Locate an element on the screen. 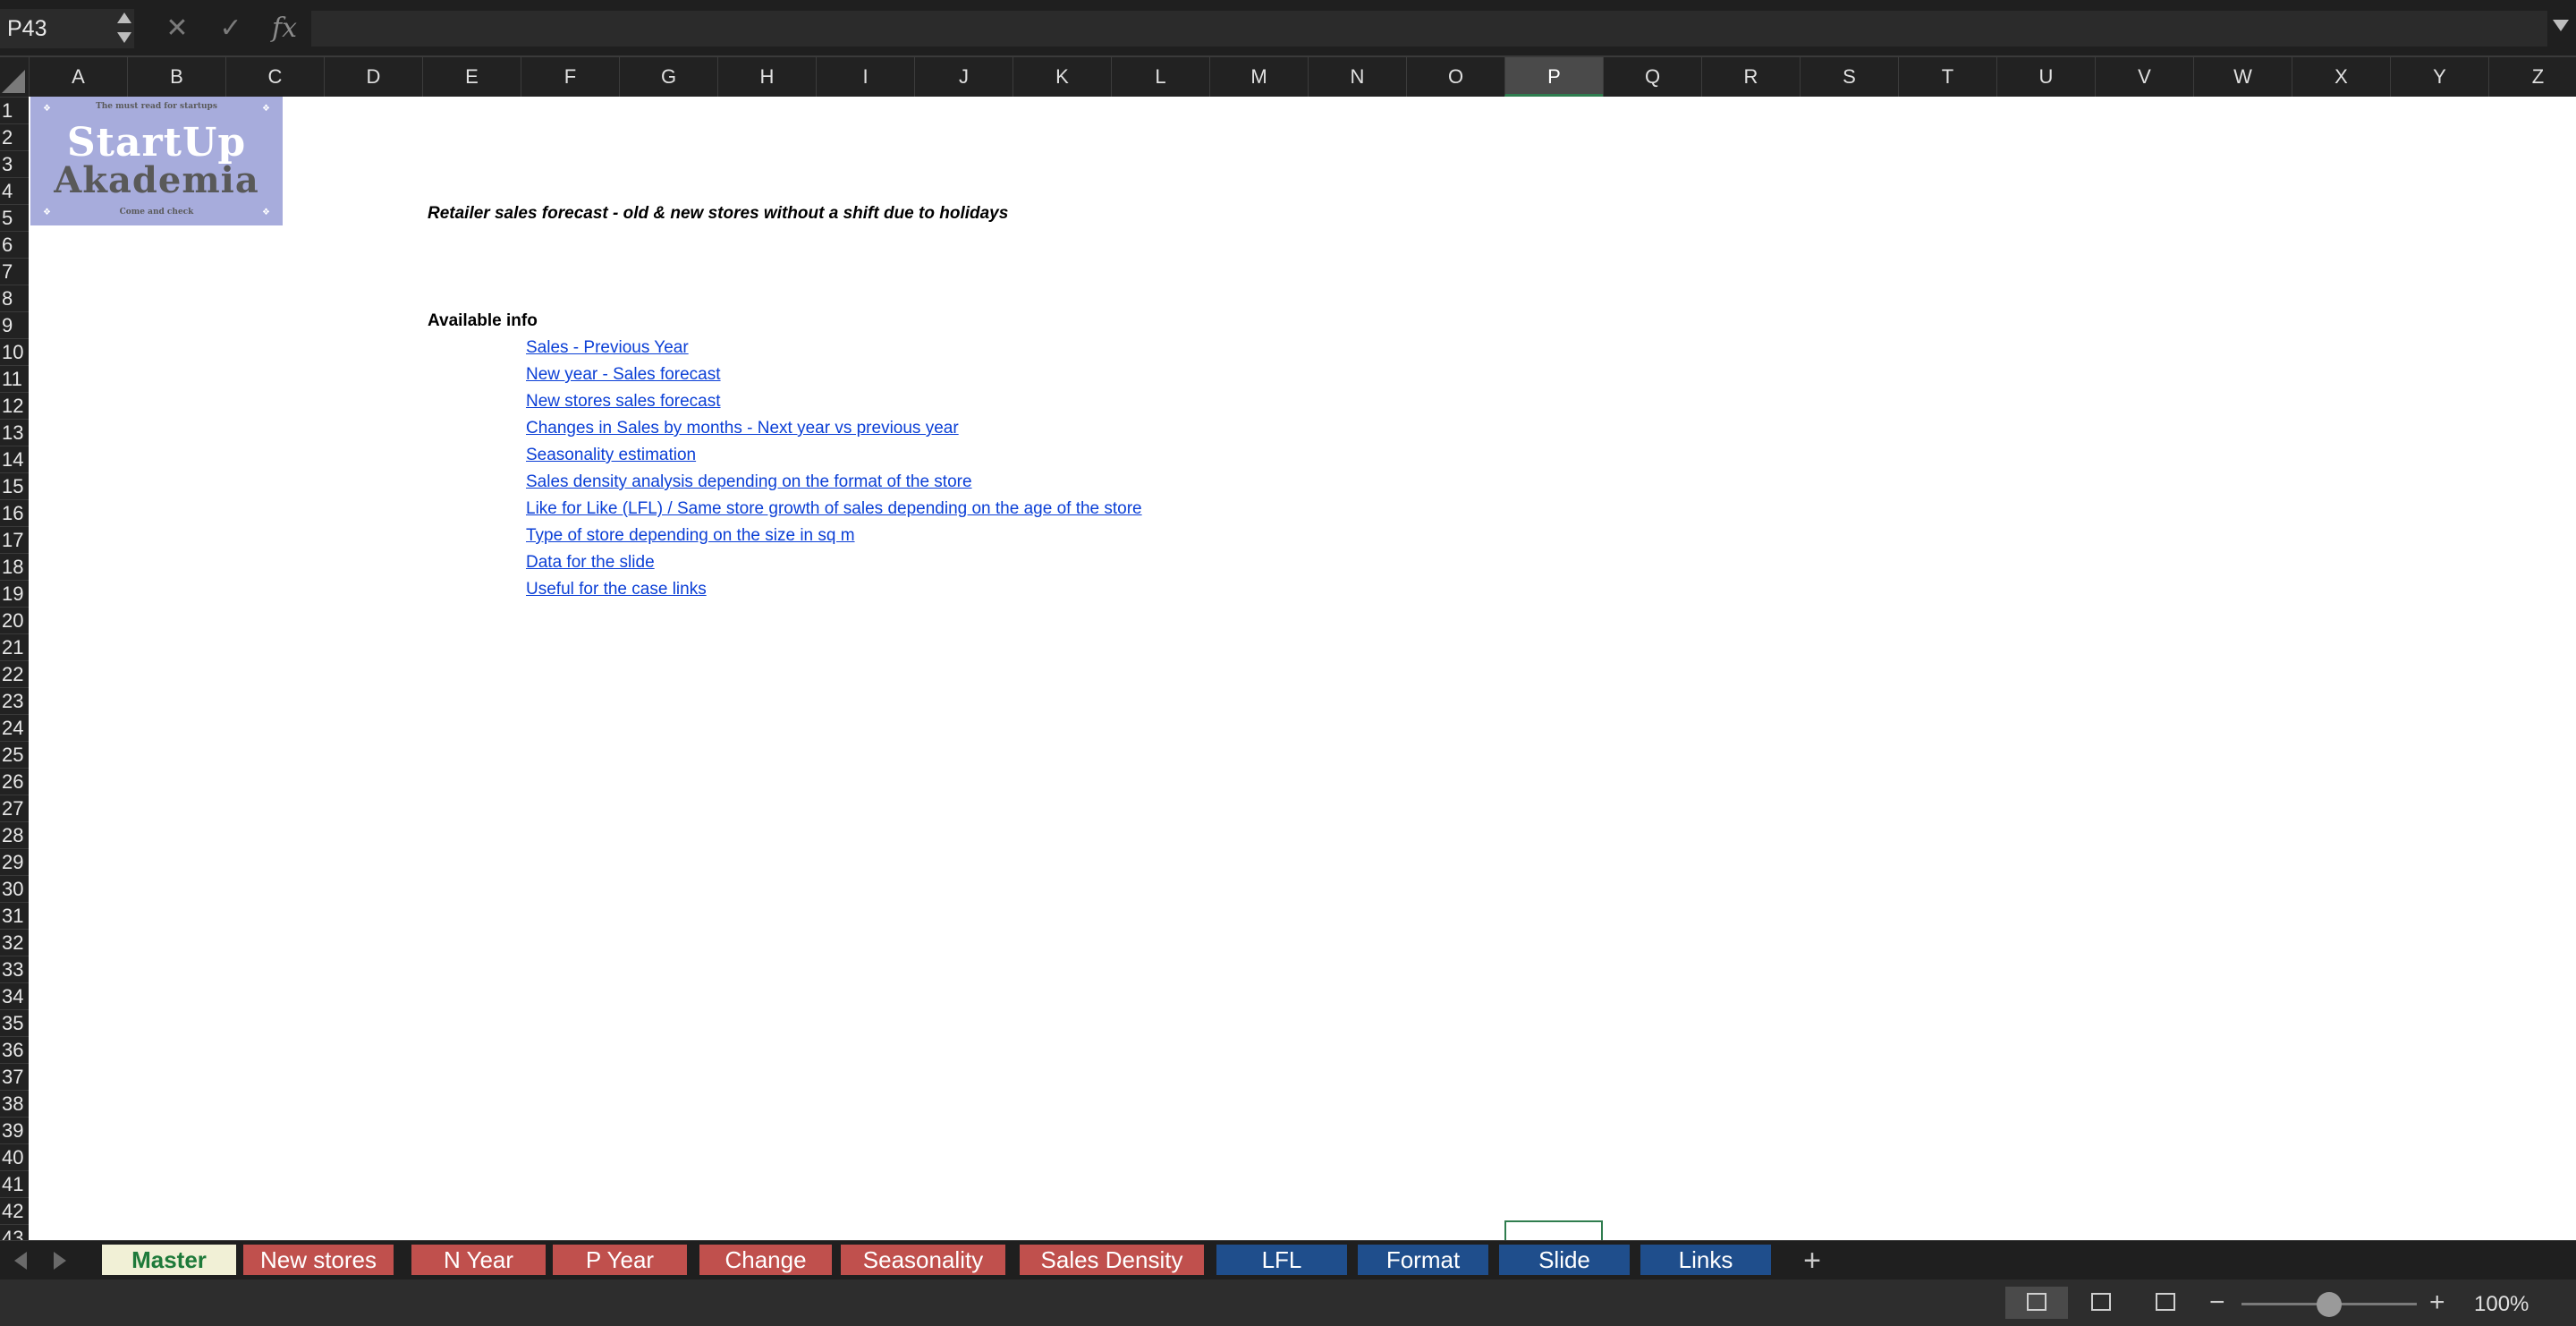 Image resolution: width=2576 pixels, height=1326 pixels. tab-seasonality: Seasonality is located at coordinates (923, 1260).